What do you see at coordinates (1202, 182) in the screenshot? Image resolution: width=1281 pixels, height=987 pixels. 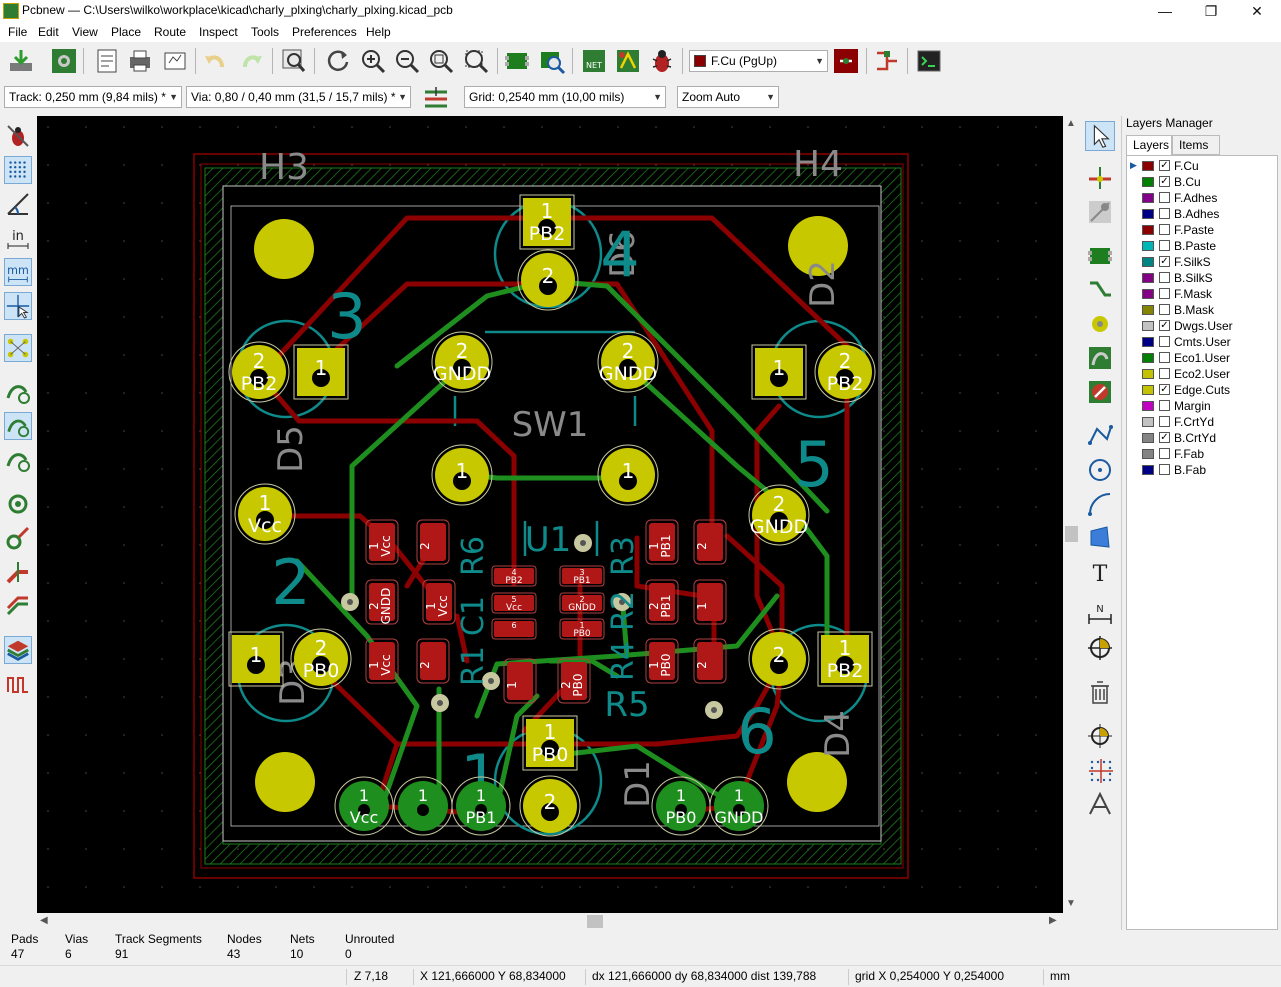 I see `layer-row: ✓ B.Cu` at bounding box center [1202, 182].